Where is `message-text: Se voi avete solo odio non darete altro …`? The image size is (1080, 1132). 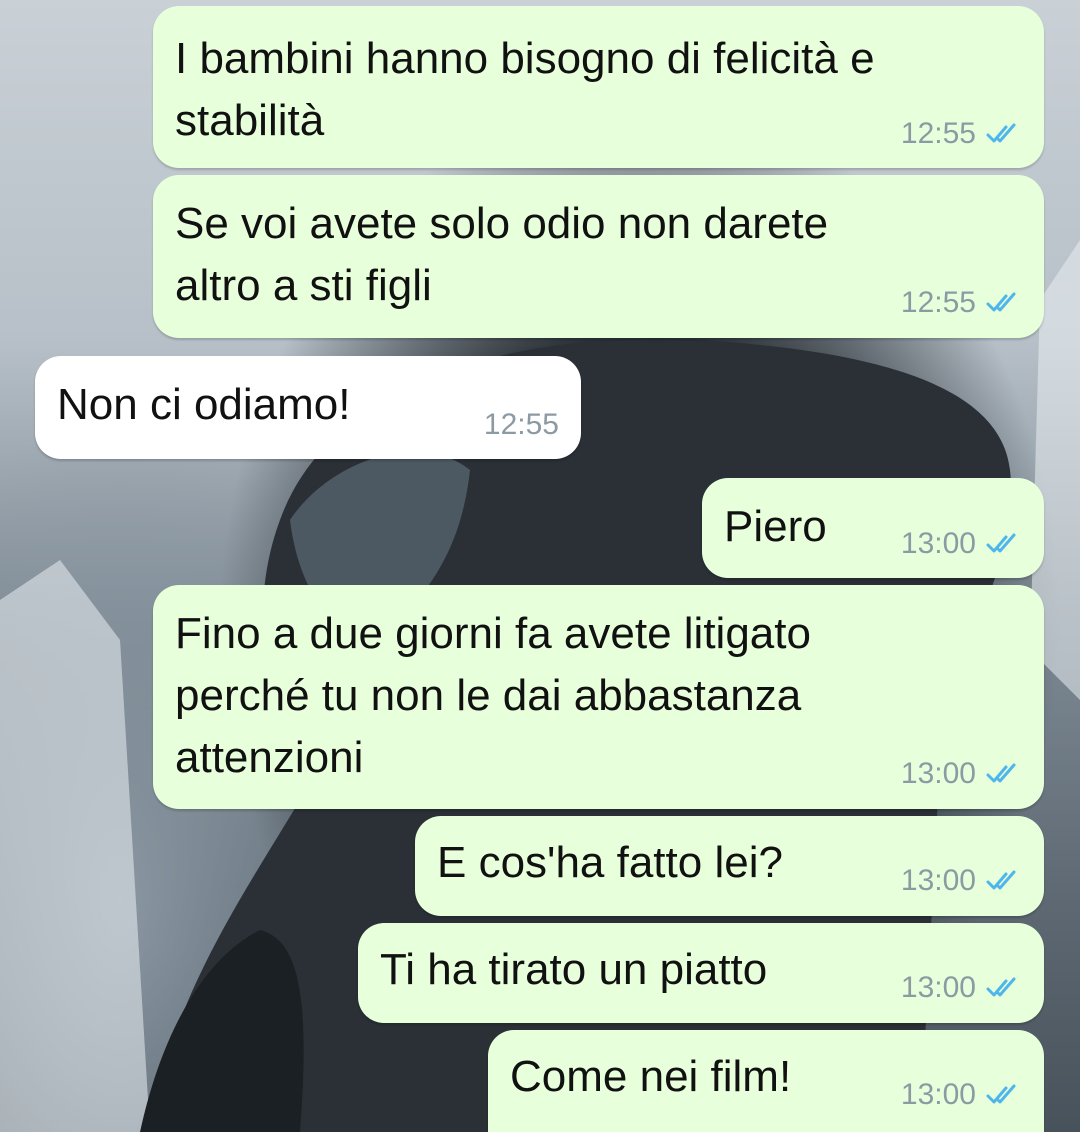
message-text: Se voi avete solo odio non darete altro … is located at coordinates (502, 254).